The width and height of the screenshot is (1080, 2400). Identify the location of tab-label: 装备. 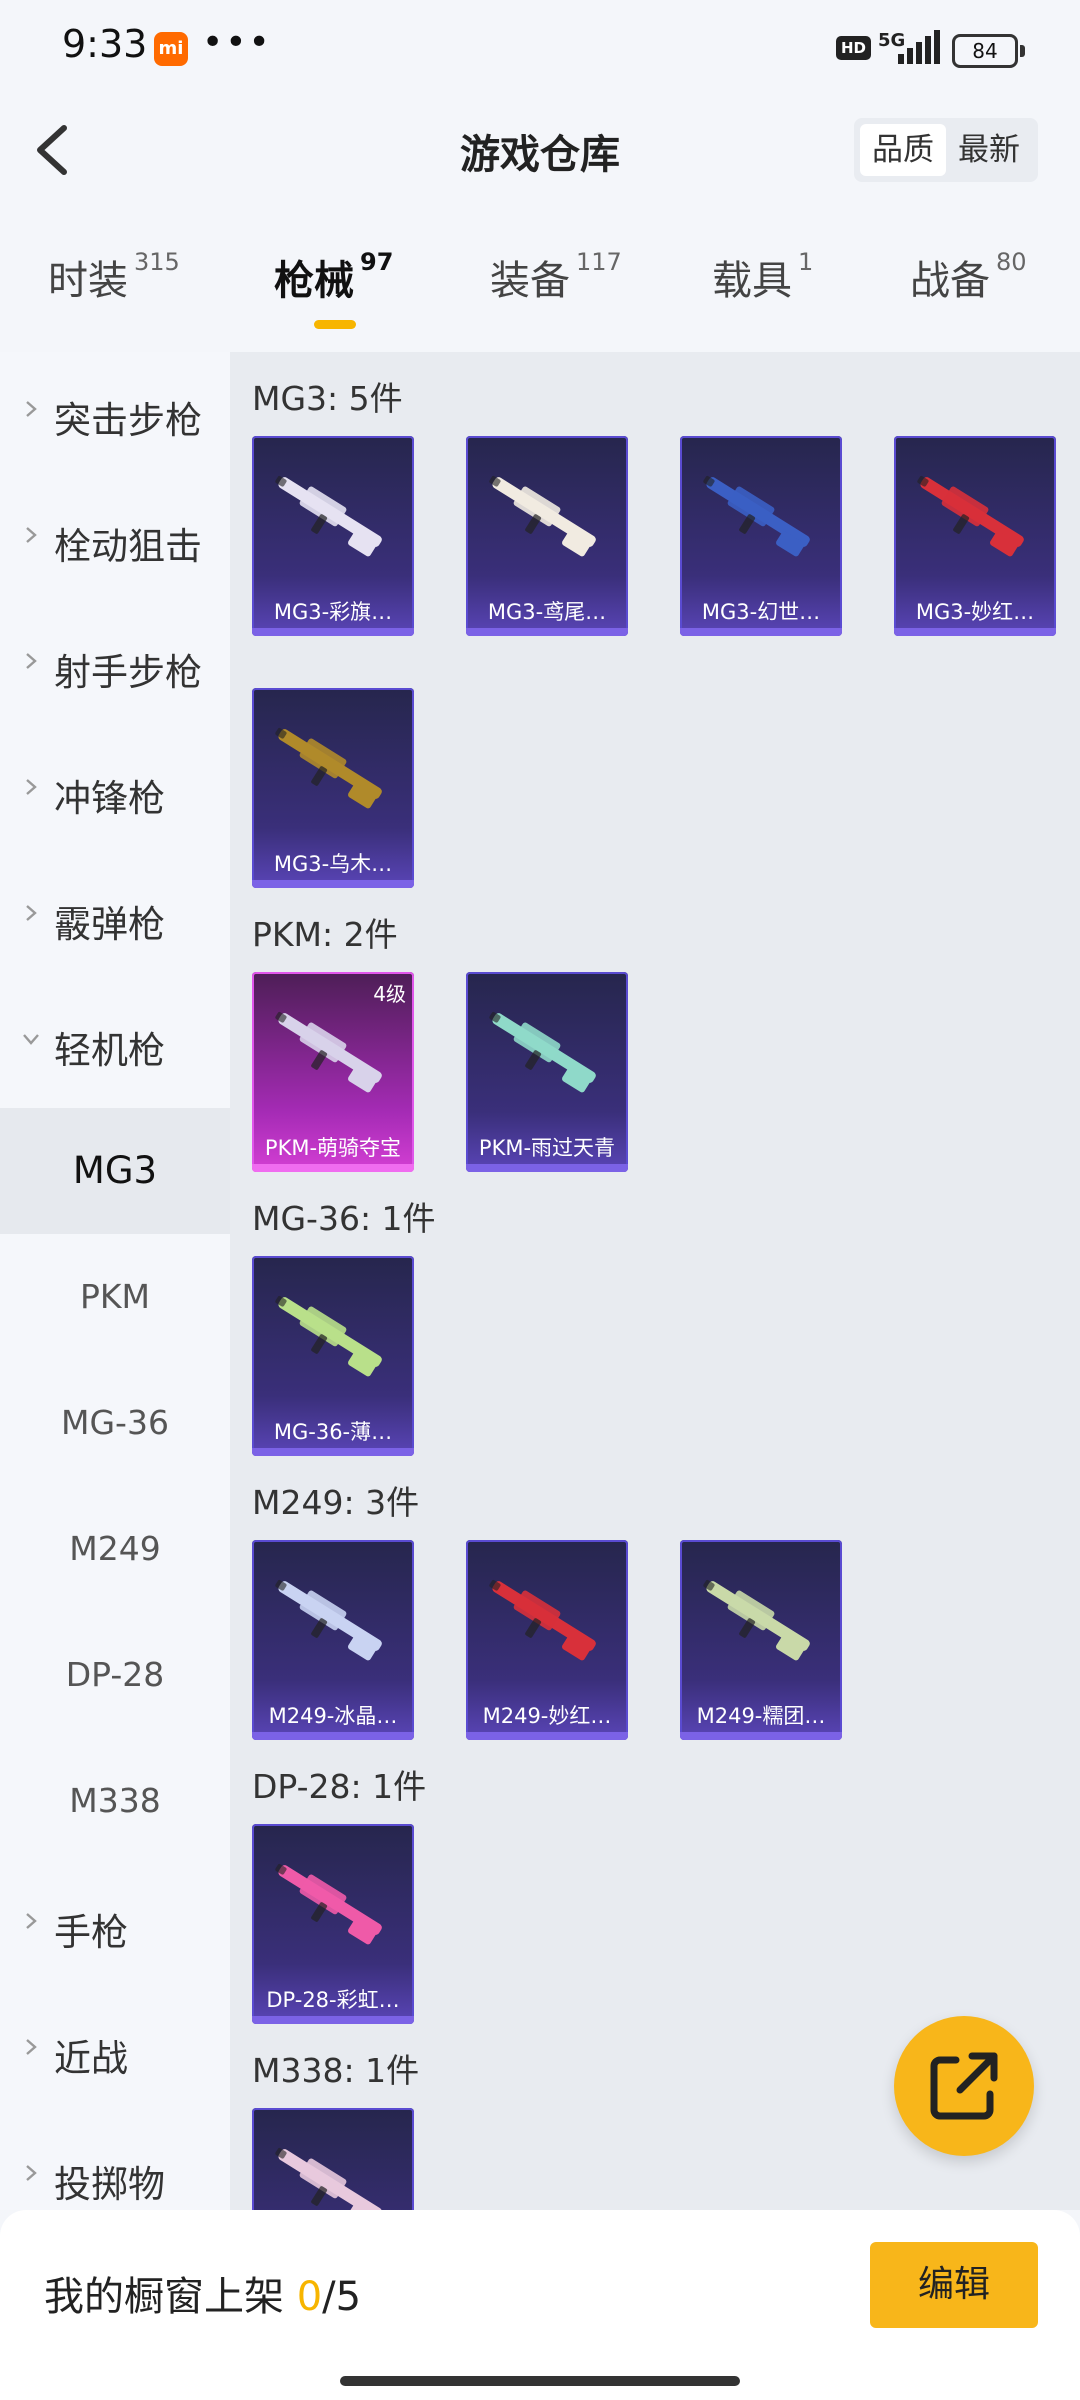
(530, 281).